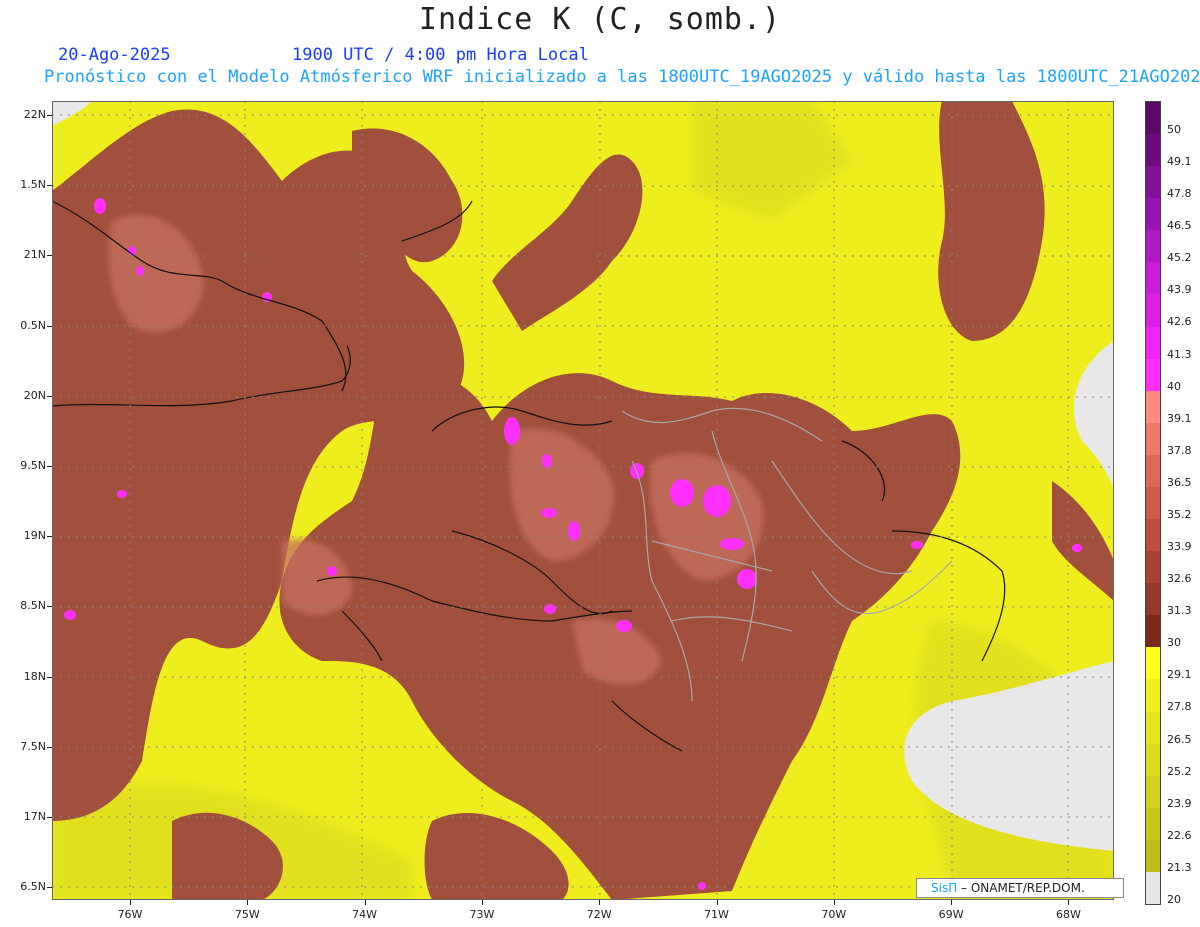 This screenshot has height=927, width=1200. What do you see at coordinates (1174, 899) in the screenshot?
I see `colorbar-label: 20` at bounding box center [1174, 899].